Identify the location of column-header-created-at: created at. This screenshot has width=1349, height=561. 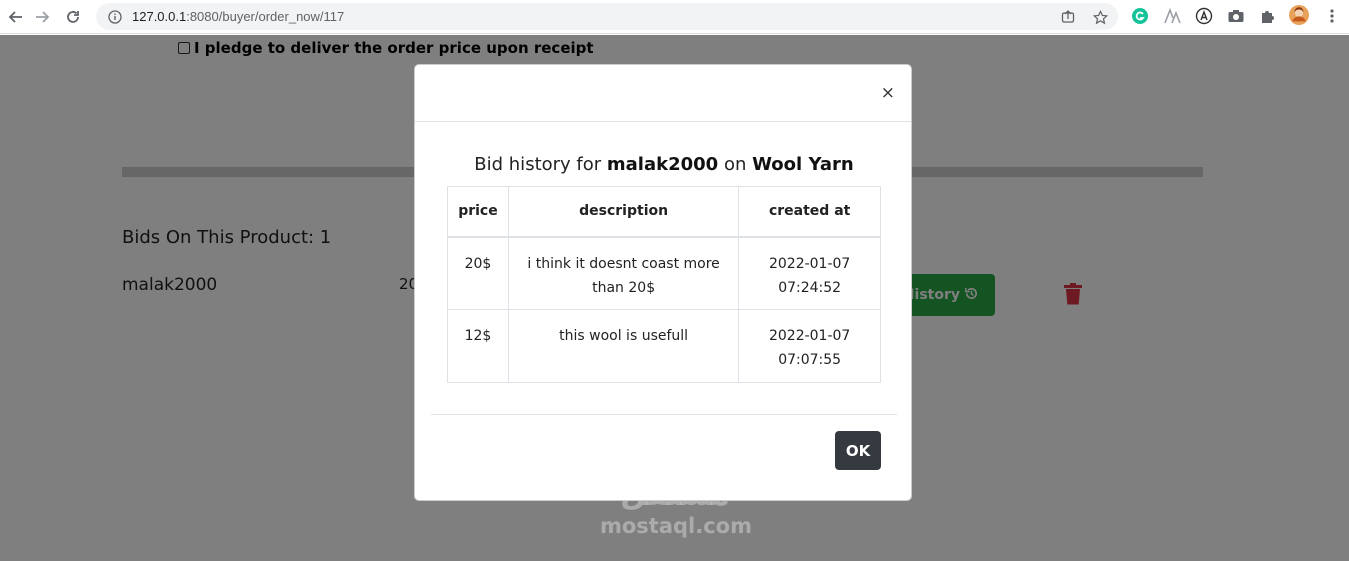
(809, 212).